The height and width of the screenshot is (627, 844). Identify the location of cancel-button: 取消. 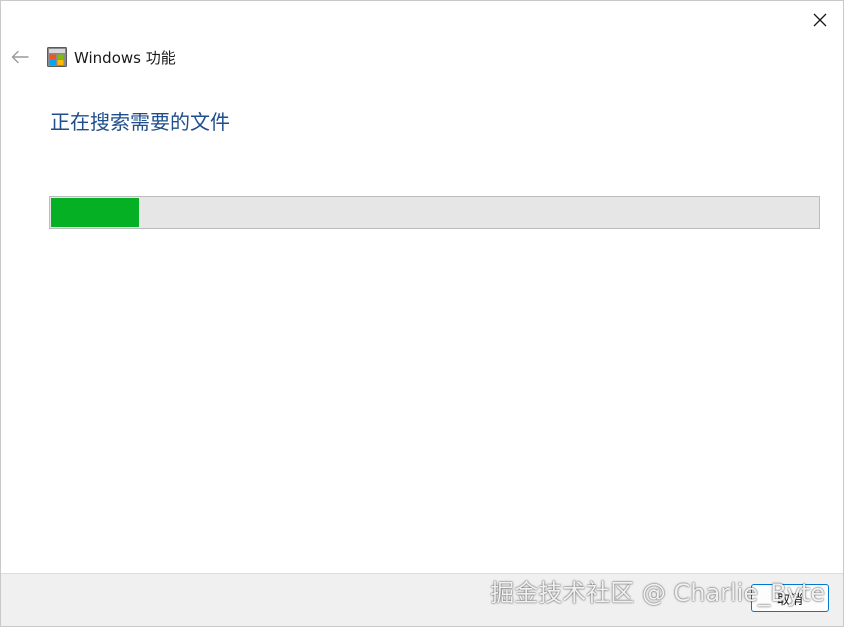
(790, 598).